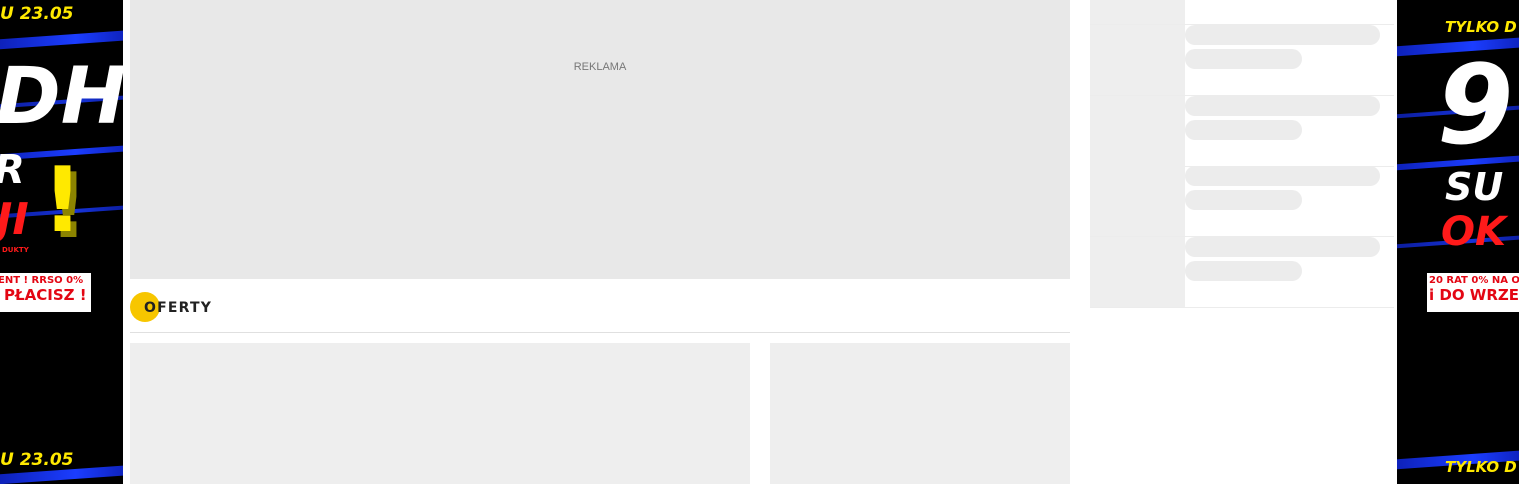 The width and height of the screenshot is (1519, 484). I want to click on banner-stripe, so click(61, 40).